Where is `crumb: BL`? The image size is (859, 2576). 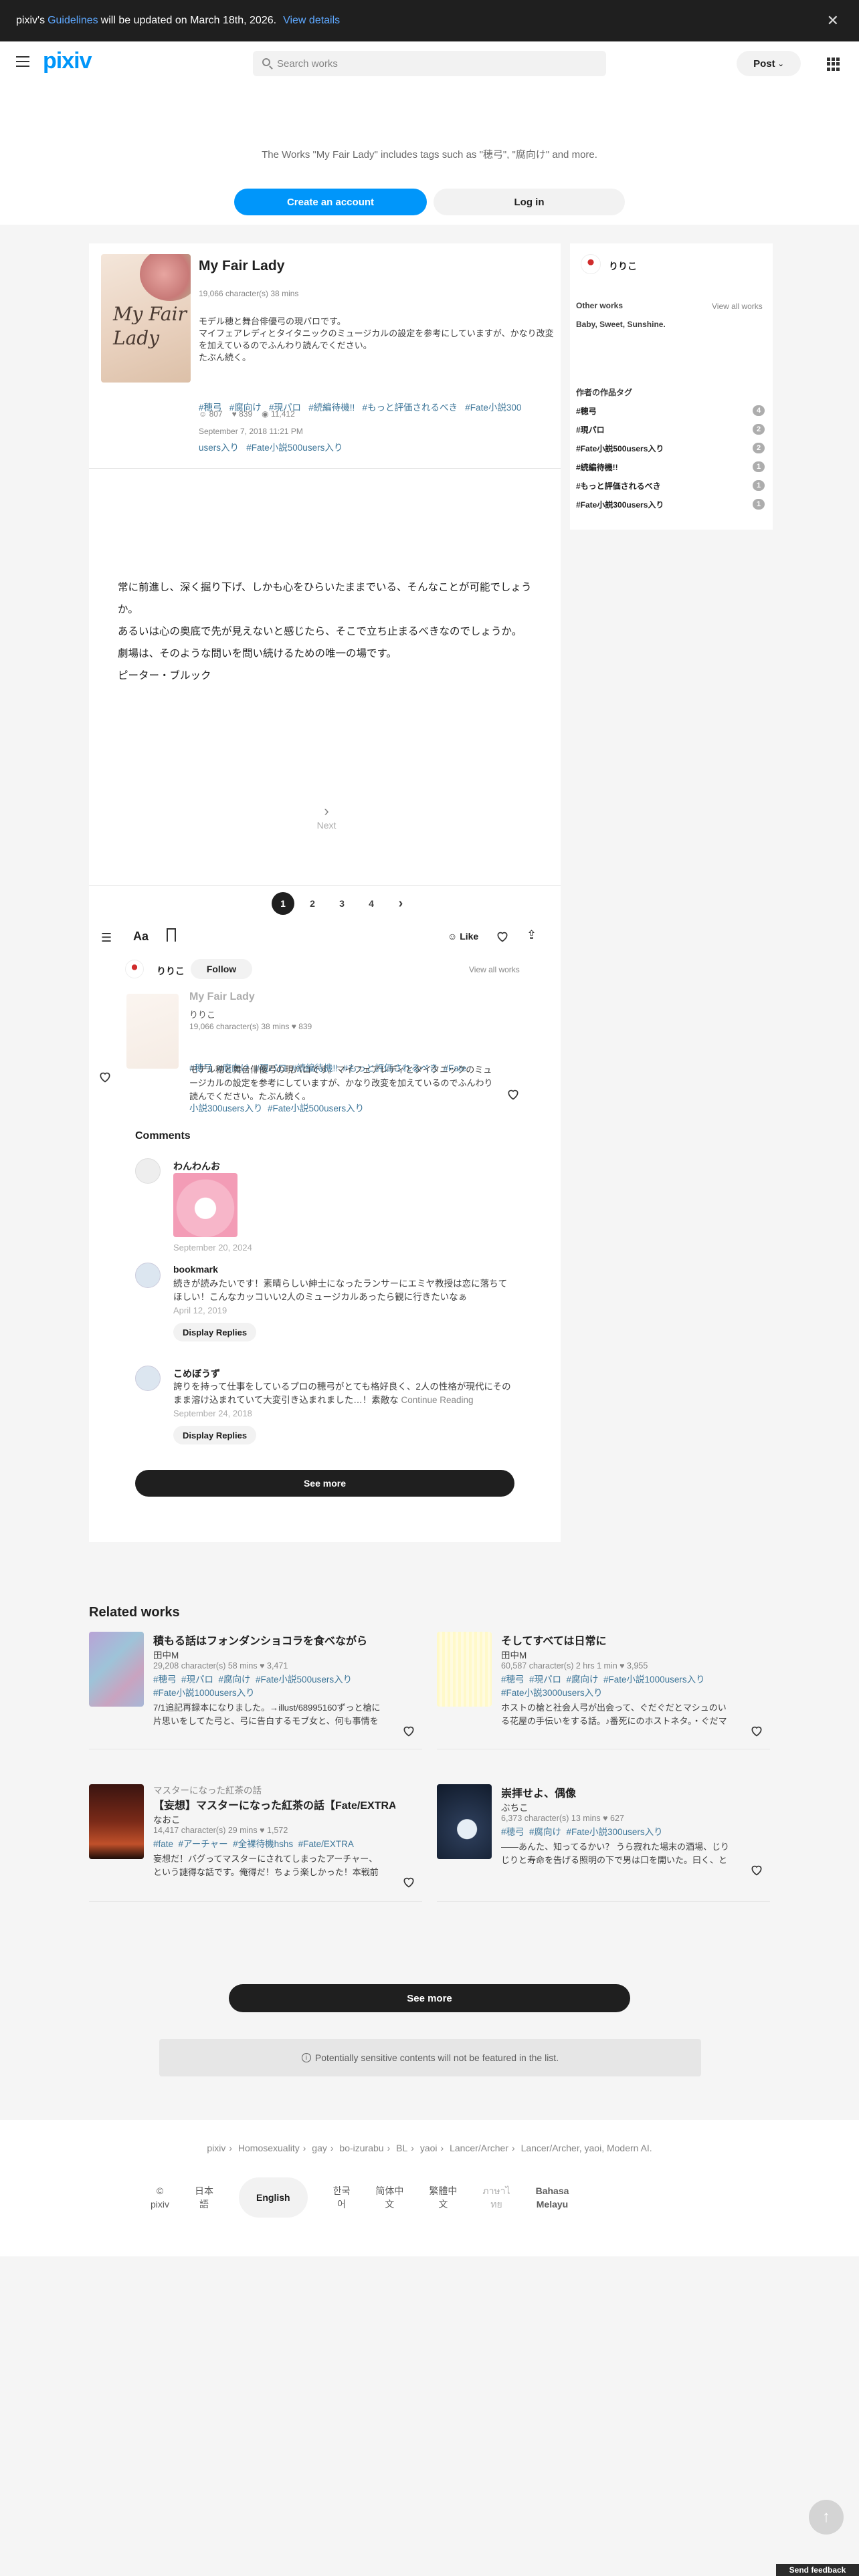
crumb: BL is located at coordinates (401, 2148).